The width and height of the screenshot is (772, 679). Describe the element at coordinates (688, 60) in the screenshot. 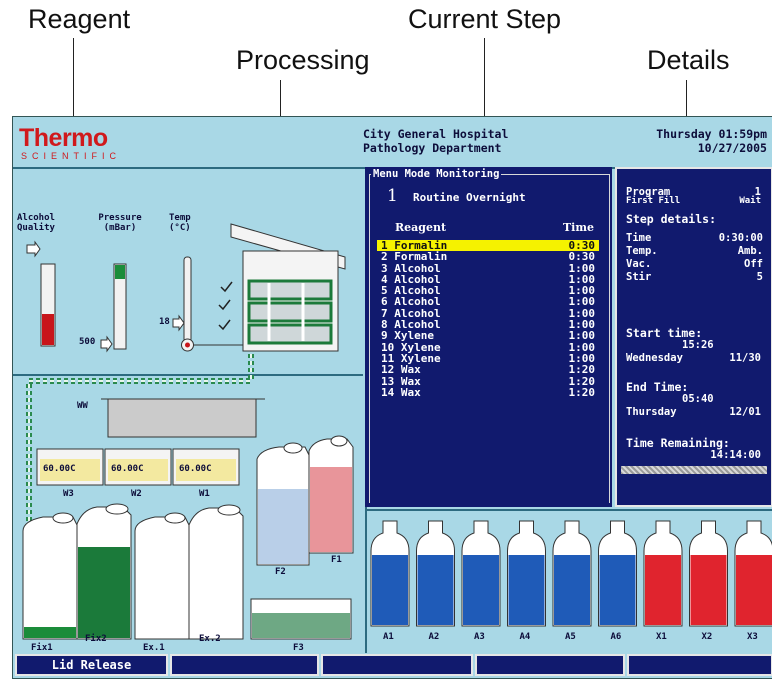

I see `callout-details: Details` at that location.